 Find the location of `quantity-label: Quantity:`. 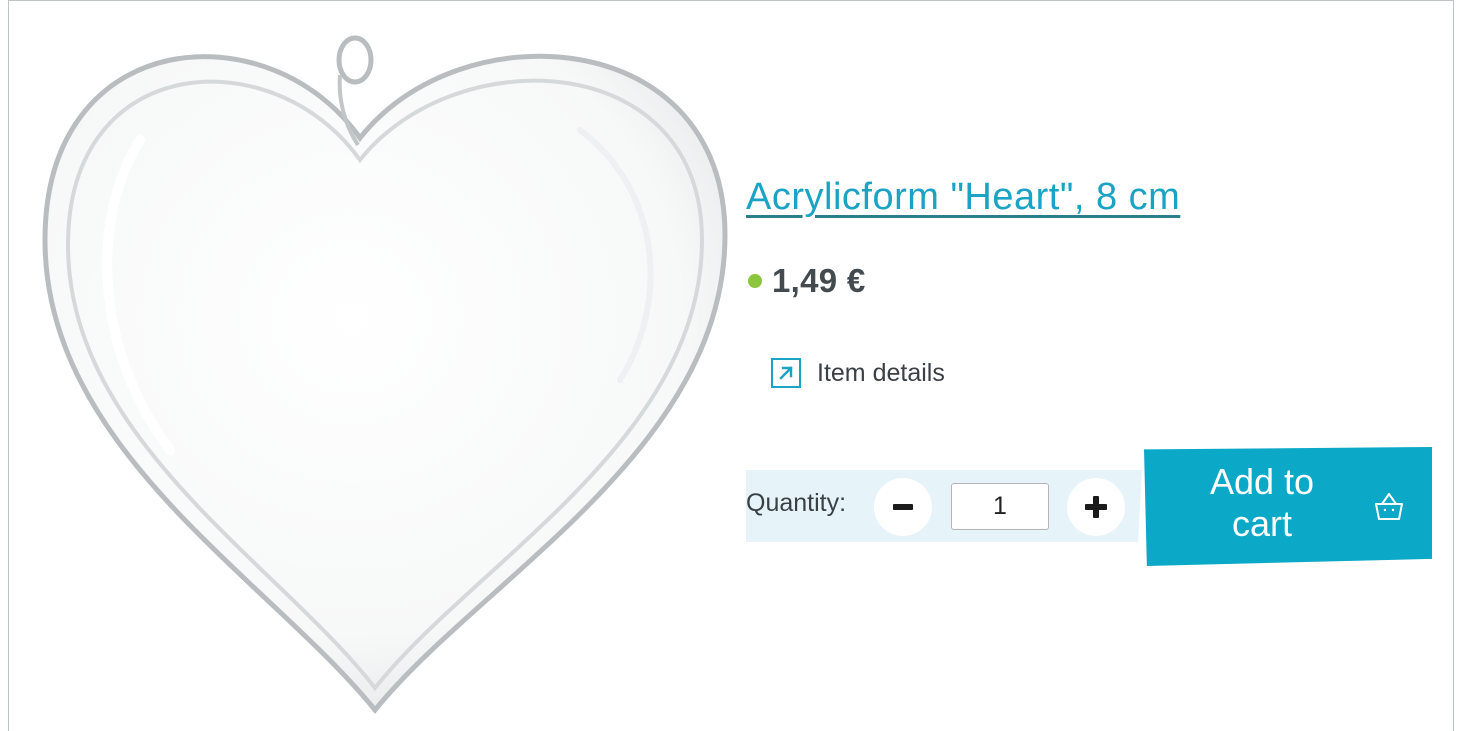

quantity-label: Quantity: is located at coordinates (796, 503).